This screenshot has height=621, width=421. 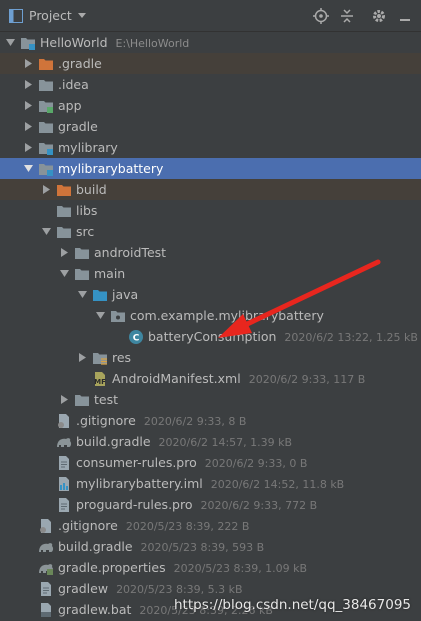 I want to click on locate-icon, so click(x=321, y=16).